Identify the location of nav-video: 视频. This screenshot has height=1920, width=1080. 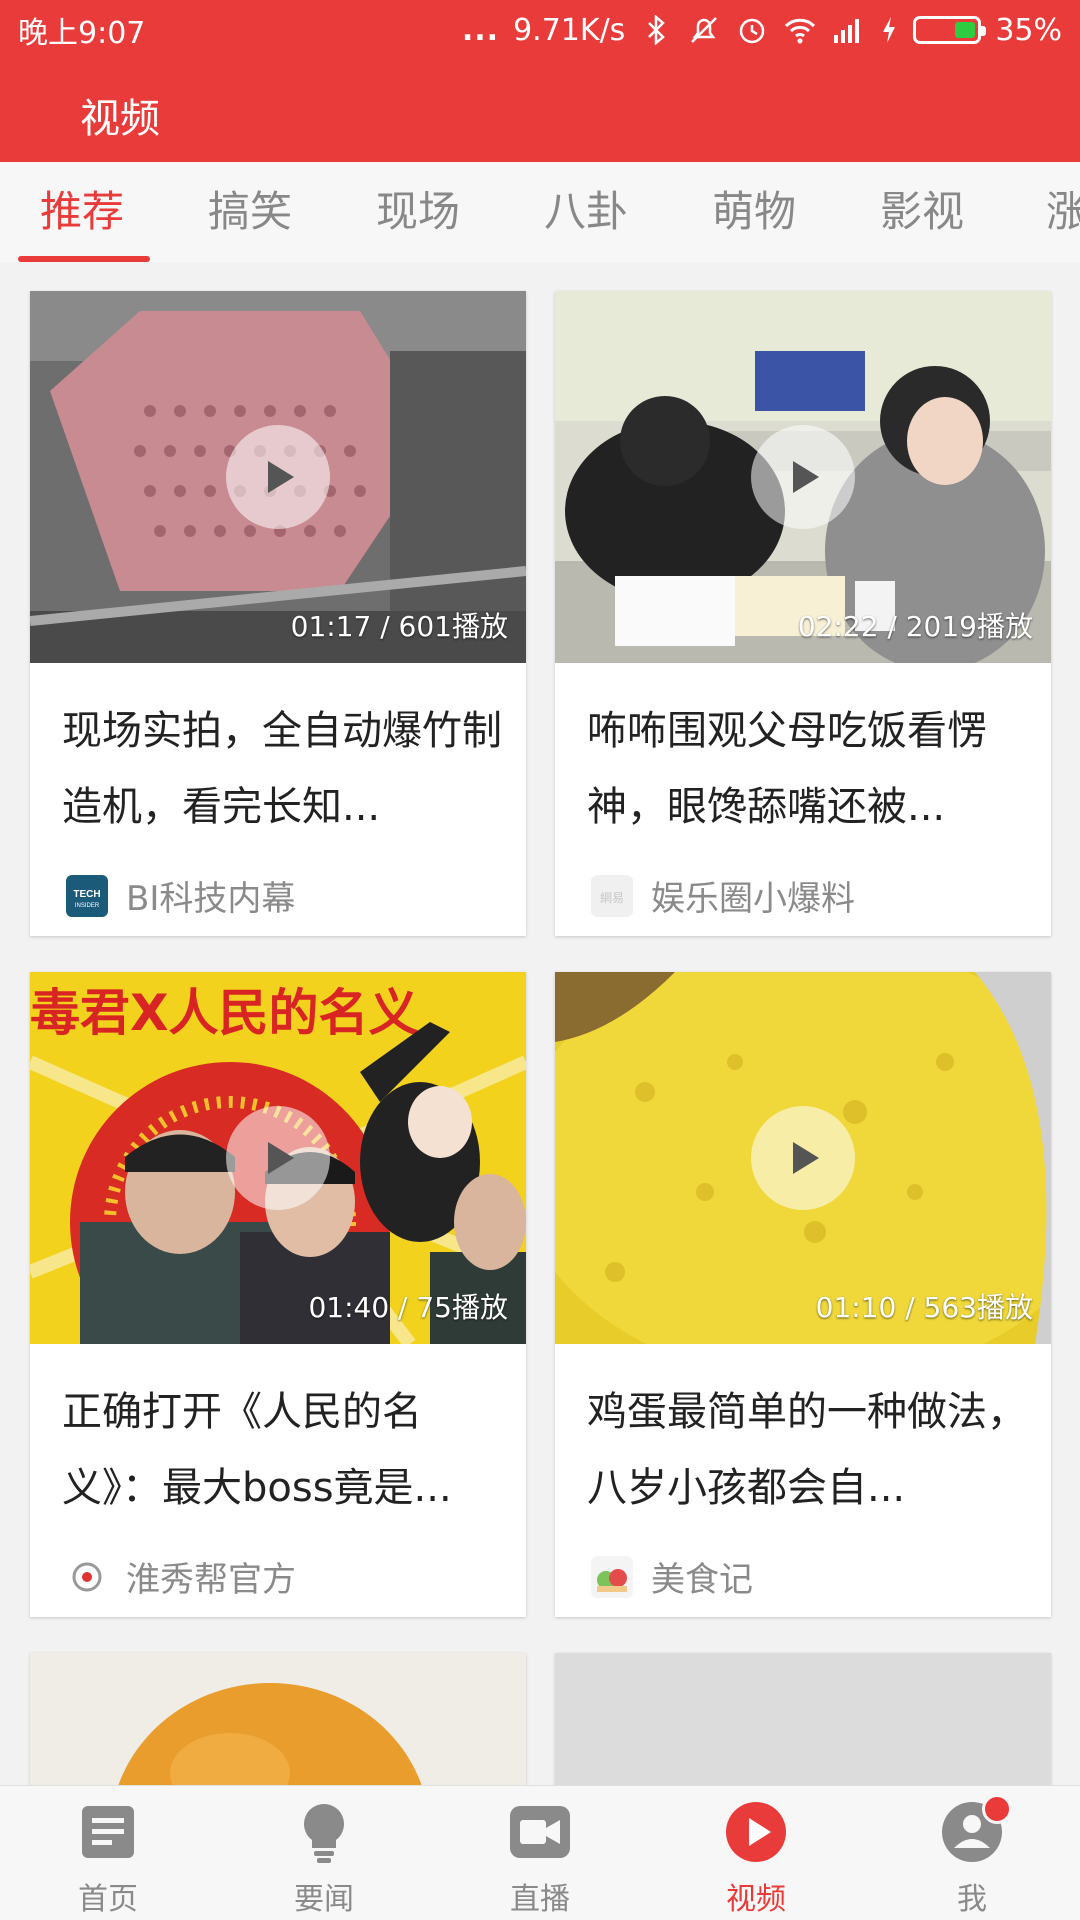
(756, 1853).